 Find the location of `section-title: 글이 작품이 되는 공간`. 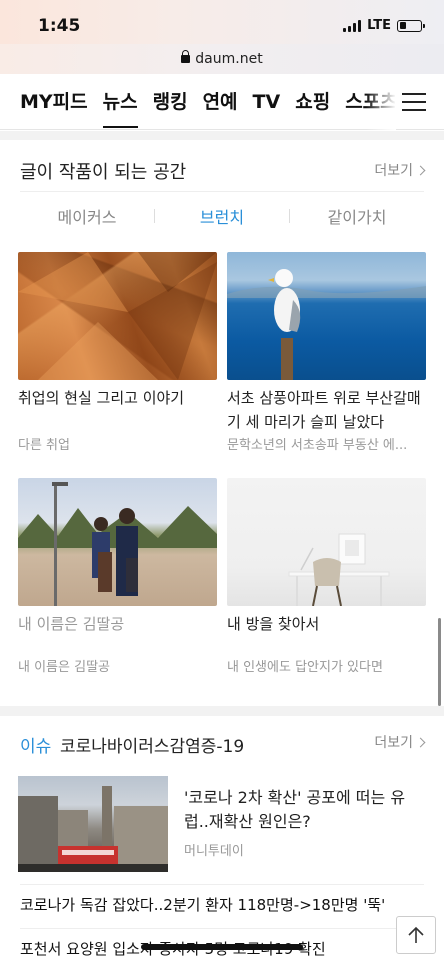

section-title: 글이 작품이 되는 공간 is located at coordinates (103, 172).